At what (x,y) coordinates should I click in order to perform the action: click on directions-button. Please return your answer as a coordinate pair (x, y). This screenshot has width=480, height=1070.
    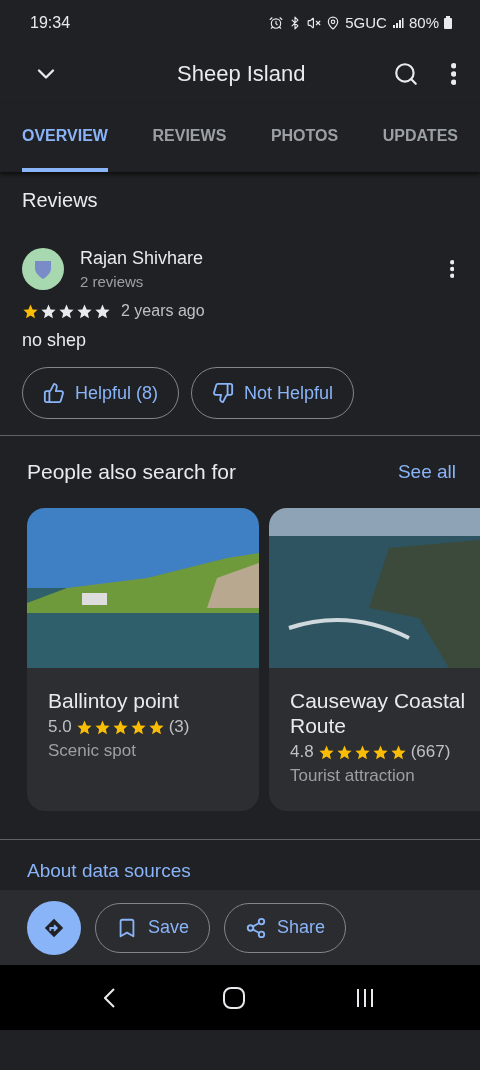
    Looking at the image, I should click on (54, 927).